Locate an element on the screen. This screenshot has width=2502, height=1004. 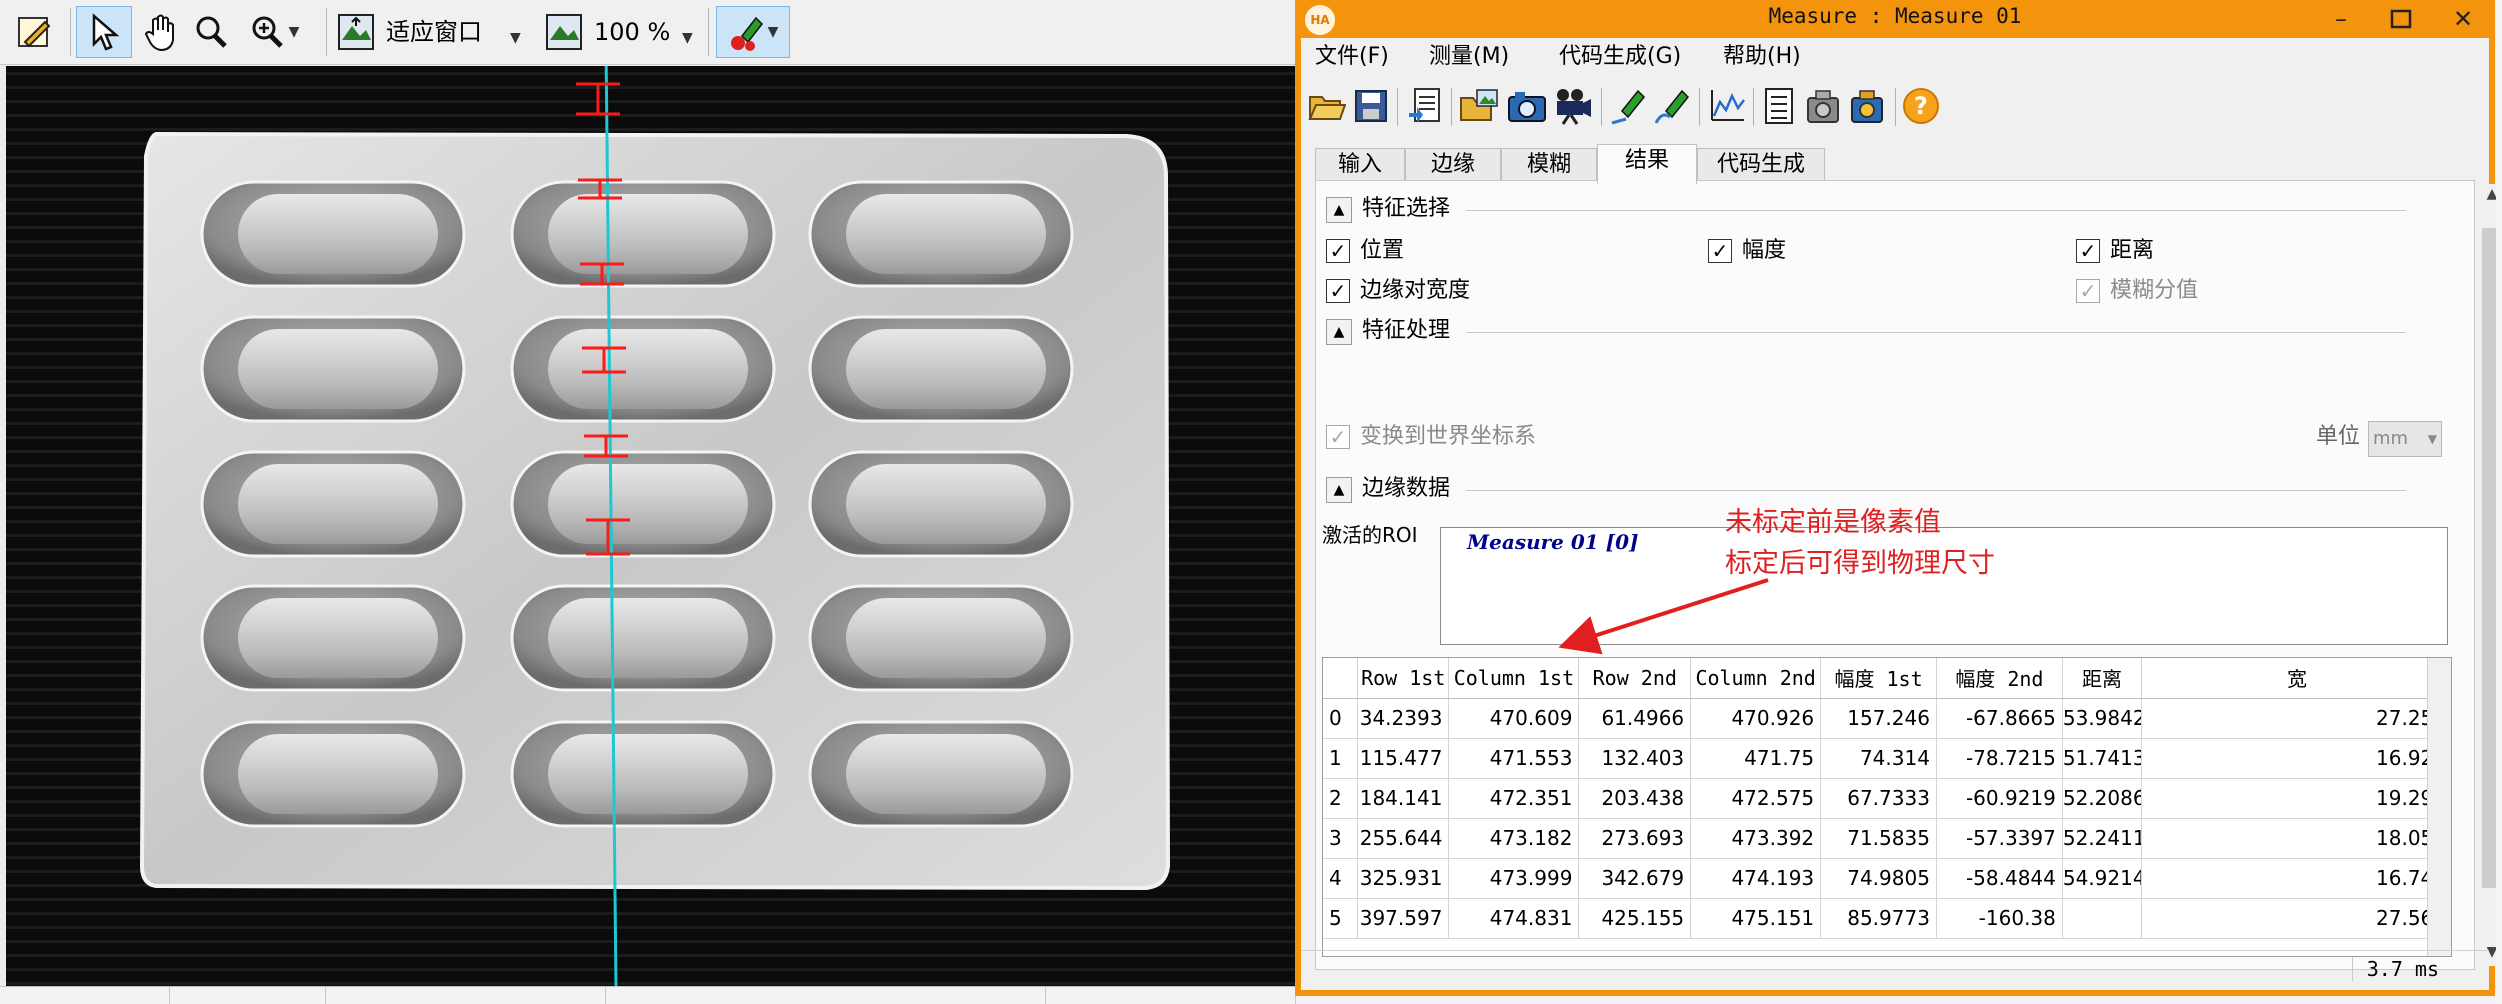
draw-color-icon: ▼ is located at coordinates (753, 32).